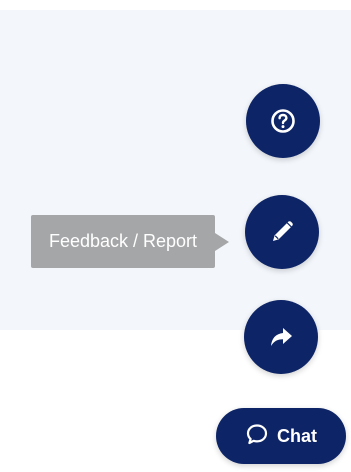 The height and width of the screenshot is (472, 351). I want to click on share-arrow-icon, so click(281, 337).